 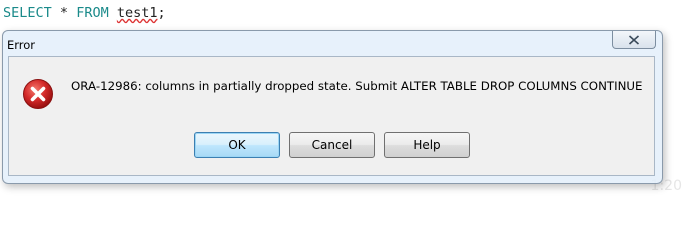 I want to click on close-icon, so click(x=634, y=39).